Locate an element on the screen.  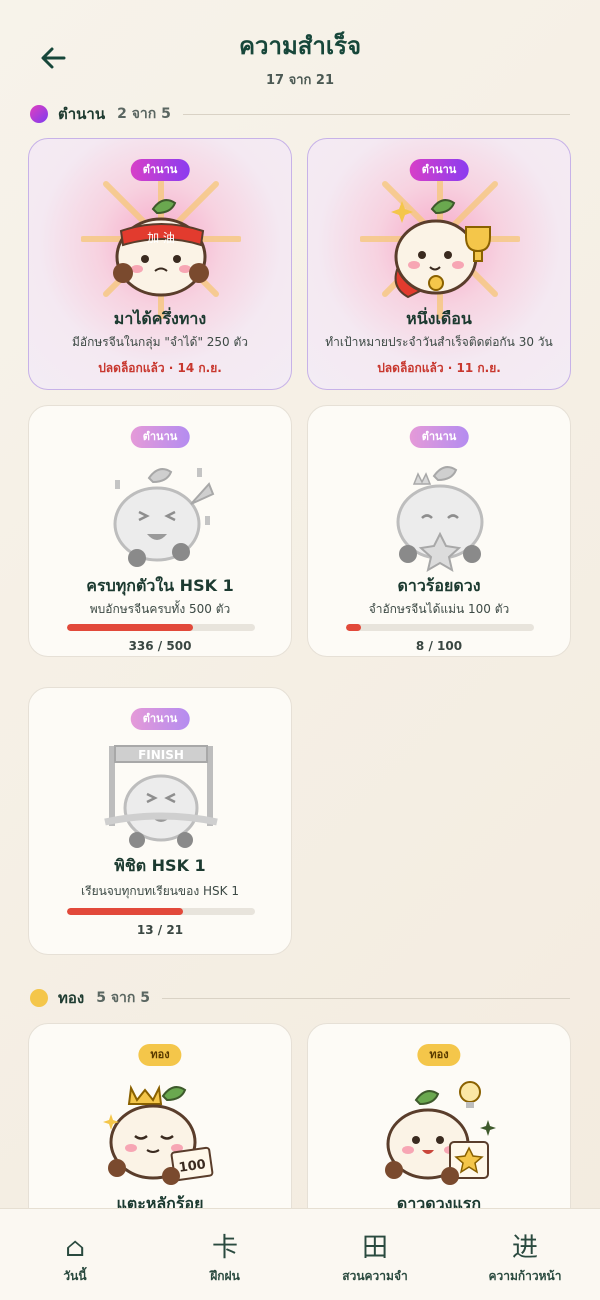
achievement-title: ดาวร้อยดวง is located at coordinates (439, 585).